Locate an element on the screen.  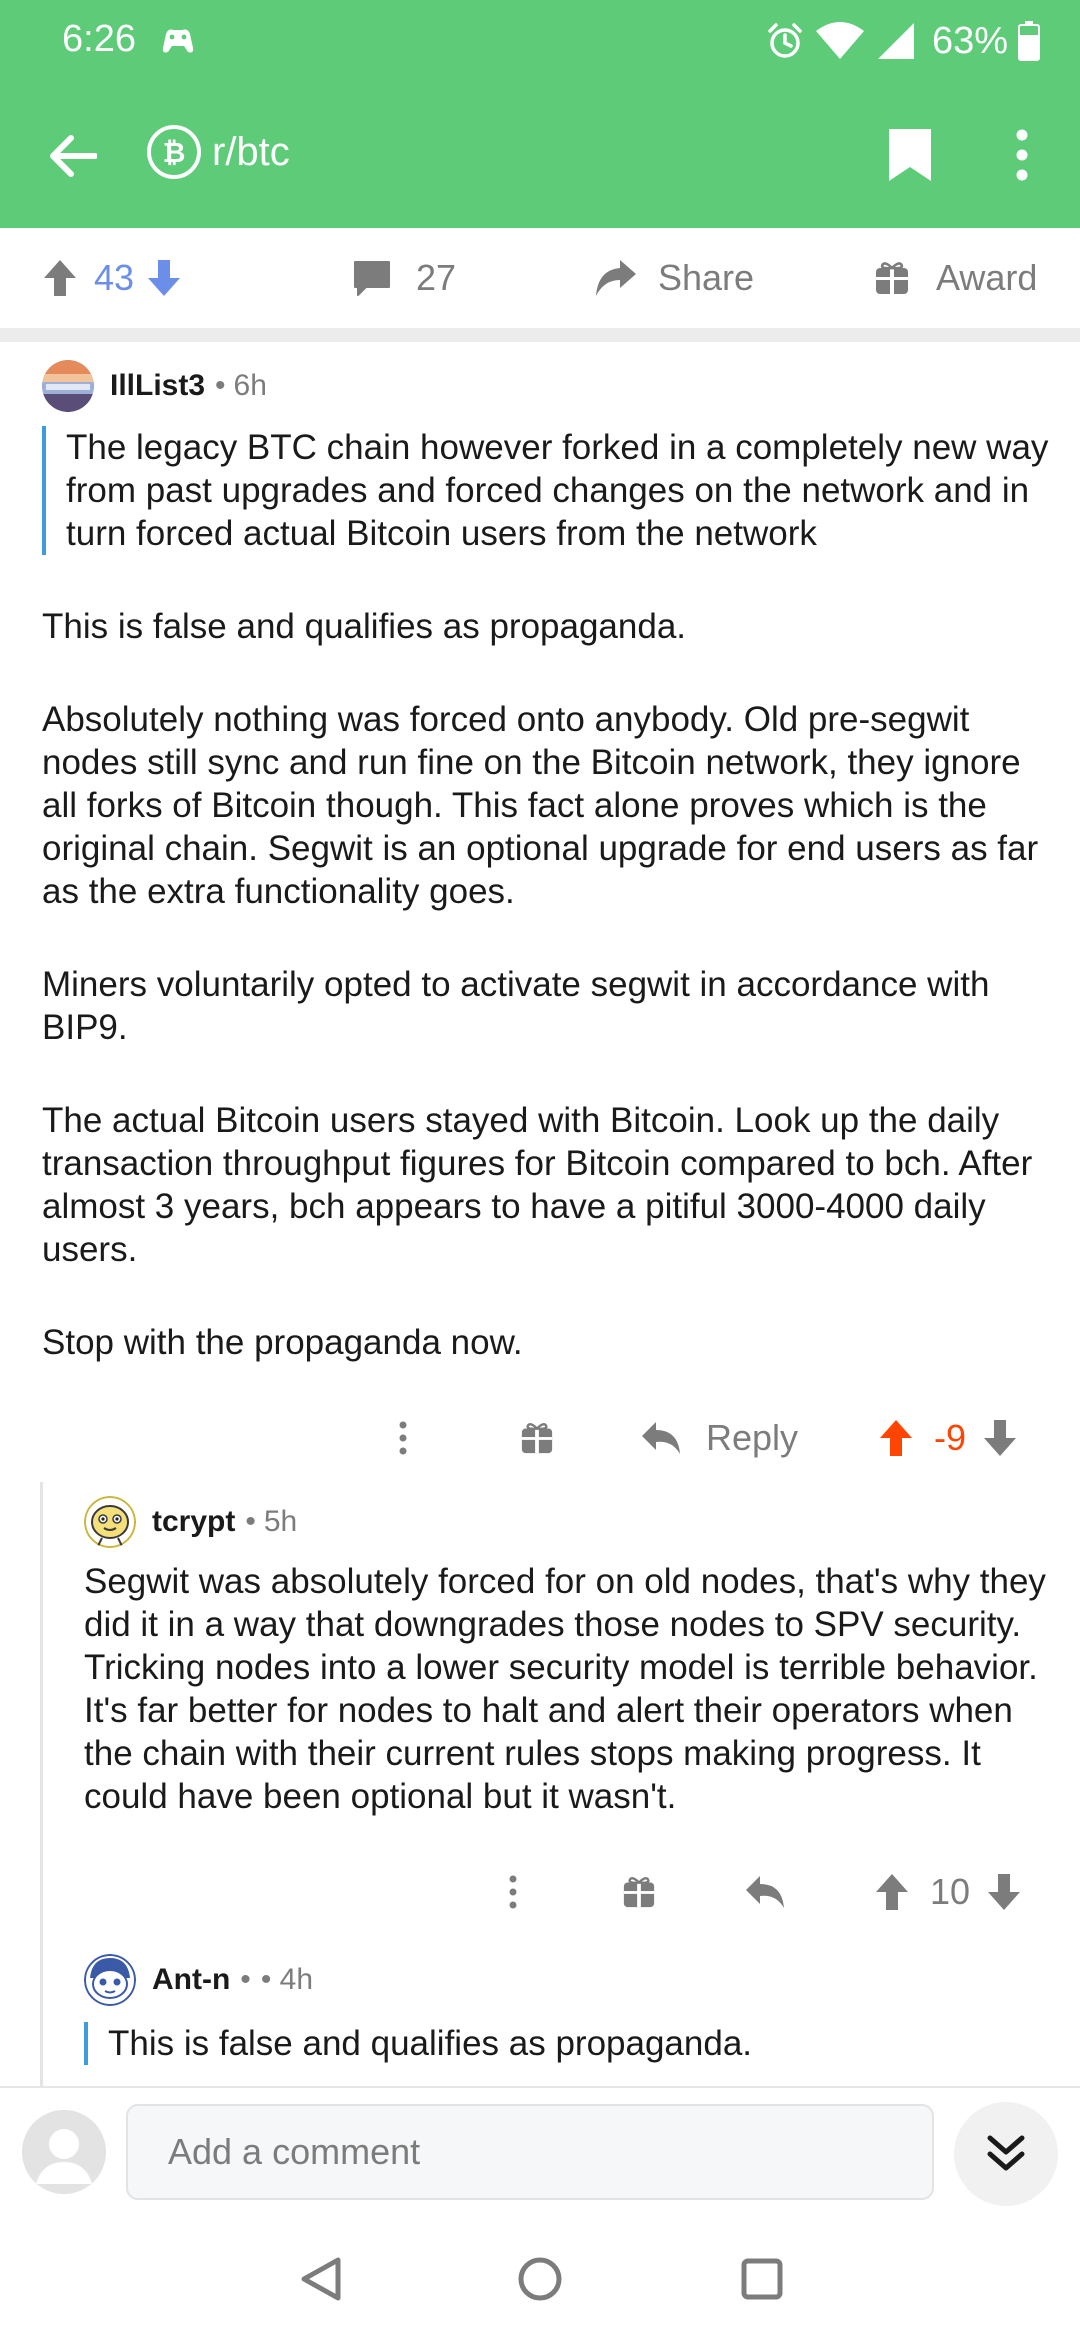
comment-header: Ant-n • • 4h is located at coordinates (574, 1980).